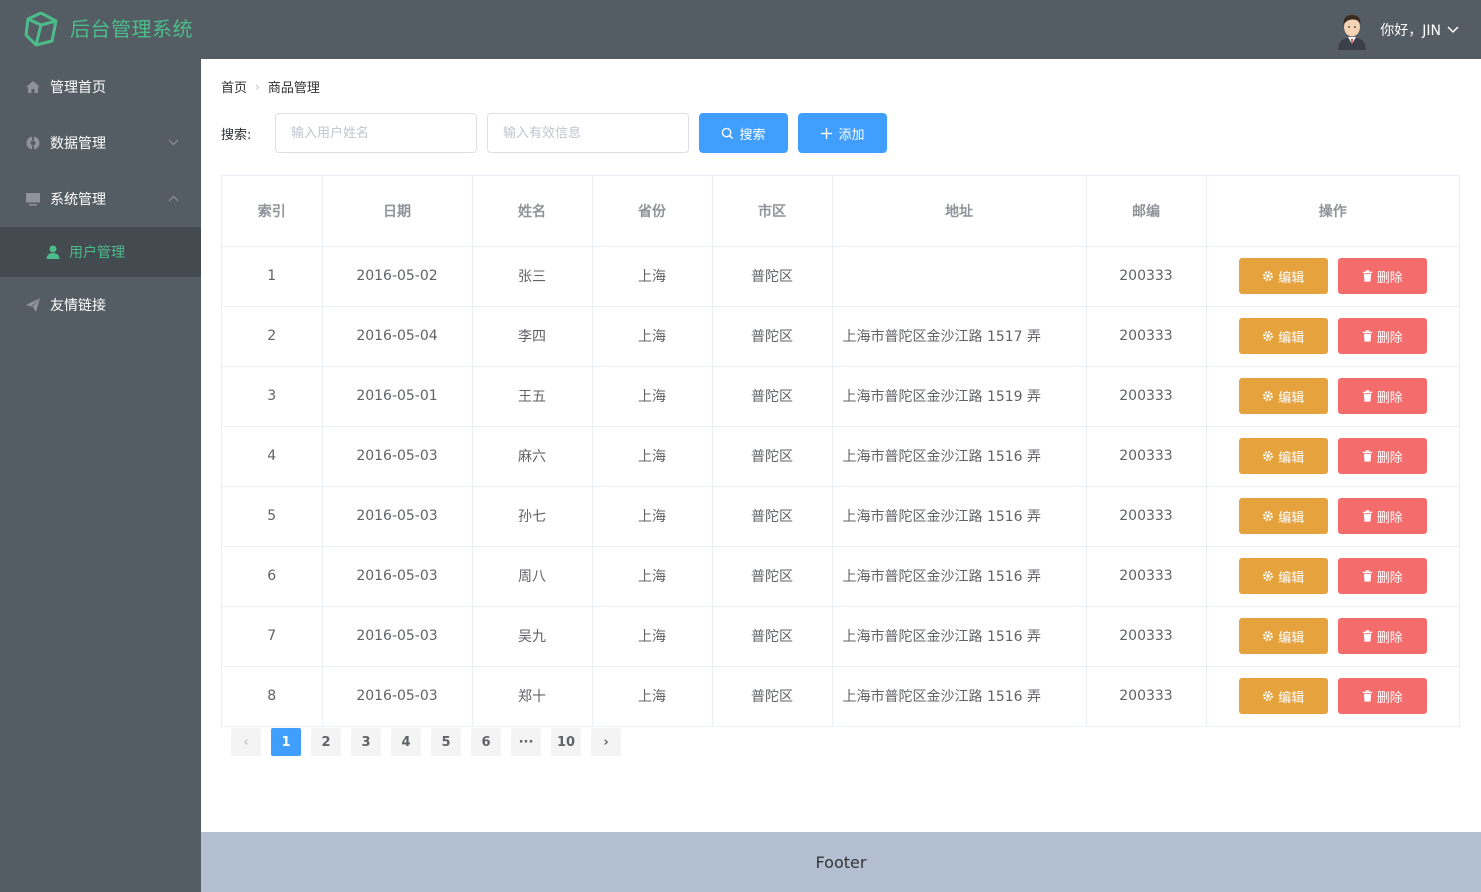 The width and height of the screenshot is (1481, 892). I want to click on search-bar: 搜索: 搜索 添加, so click(559, 133).